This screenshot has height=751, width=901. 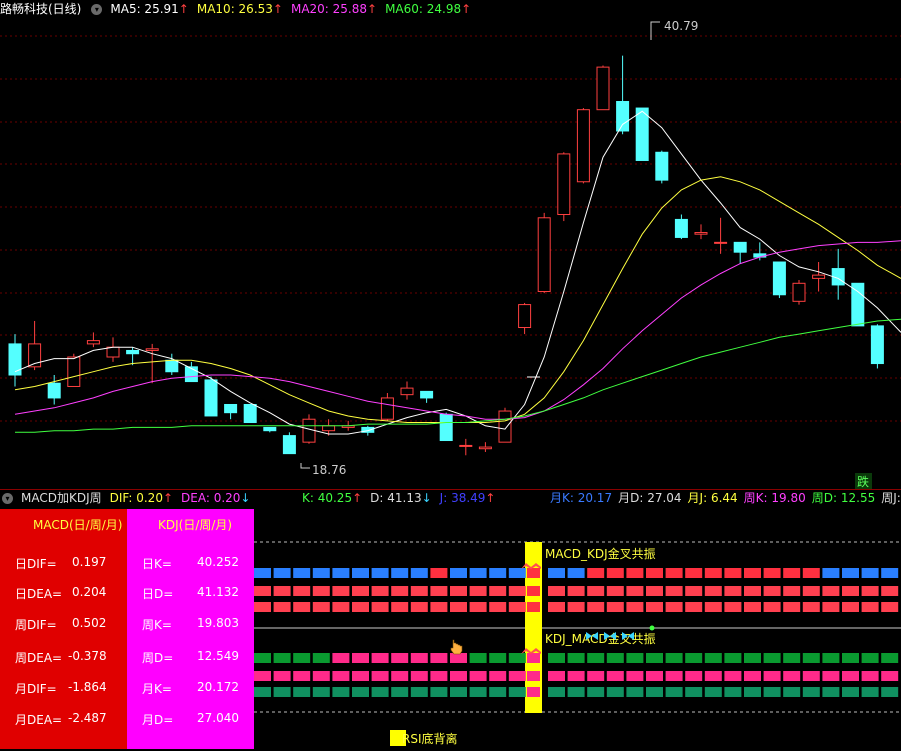 What do you see at coordinates (7, 498) in the screenshot?
I see `indicator-collapse-icon: ▾` at bounding box center [7, 498].